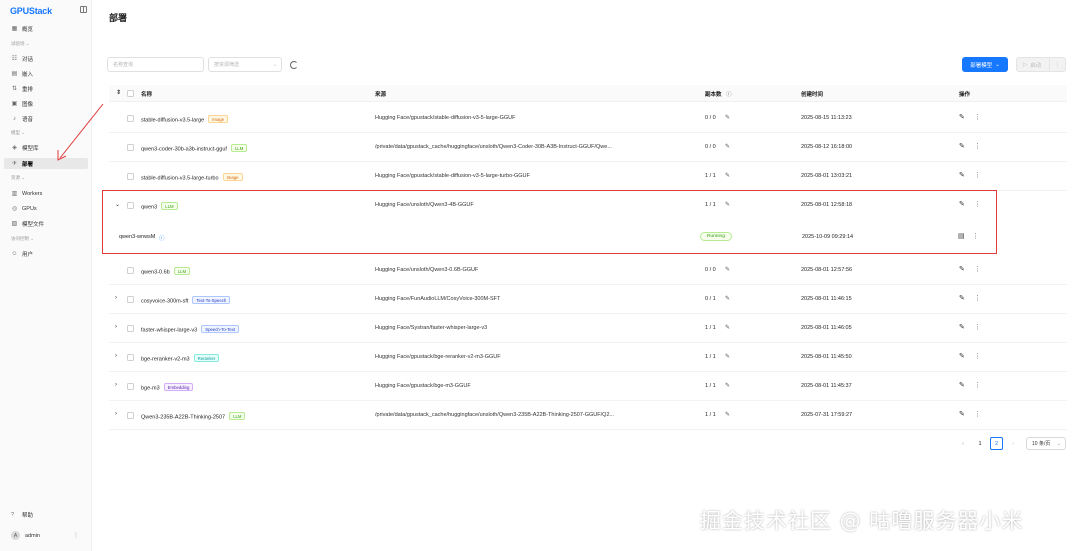  What do you see at coordinates (83, 9) in the screenshot?
I see `sidebar-collapse-icon` at bounding box center [83, 9].